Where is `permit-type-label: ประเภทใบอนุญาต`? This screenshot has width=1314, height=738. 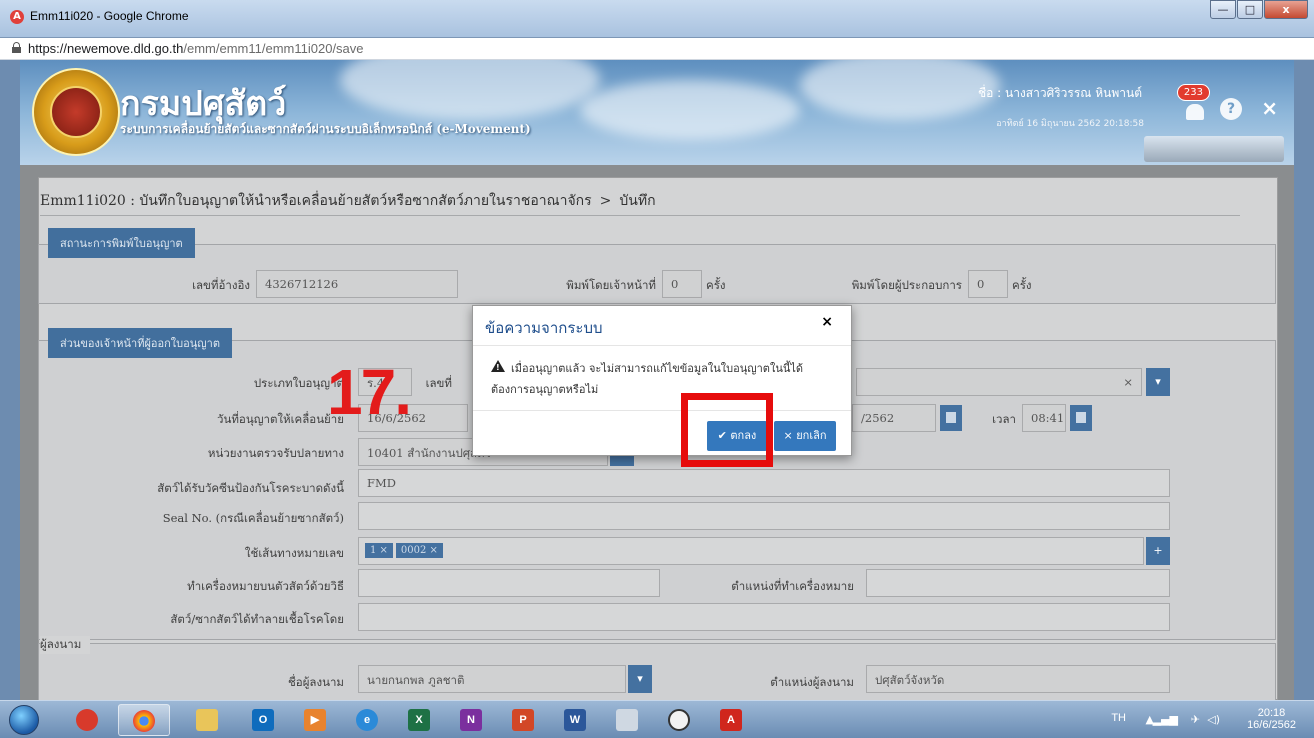 permit-type-label: ประเภทใบอนุญาต is located at coordinates (298, 383).